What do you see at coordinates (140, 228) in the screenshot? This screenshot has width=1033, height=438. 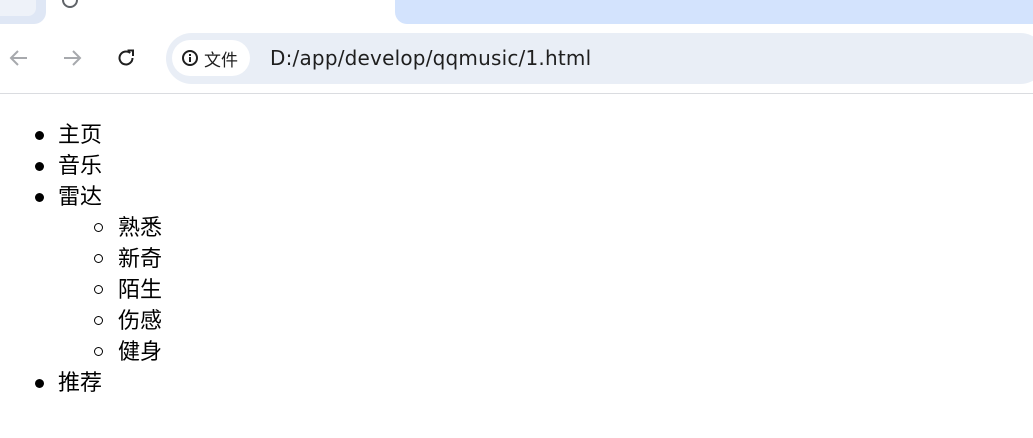 I see `sublist-item-label: 熟悉` at bounding box center [140, 228].